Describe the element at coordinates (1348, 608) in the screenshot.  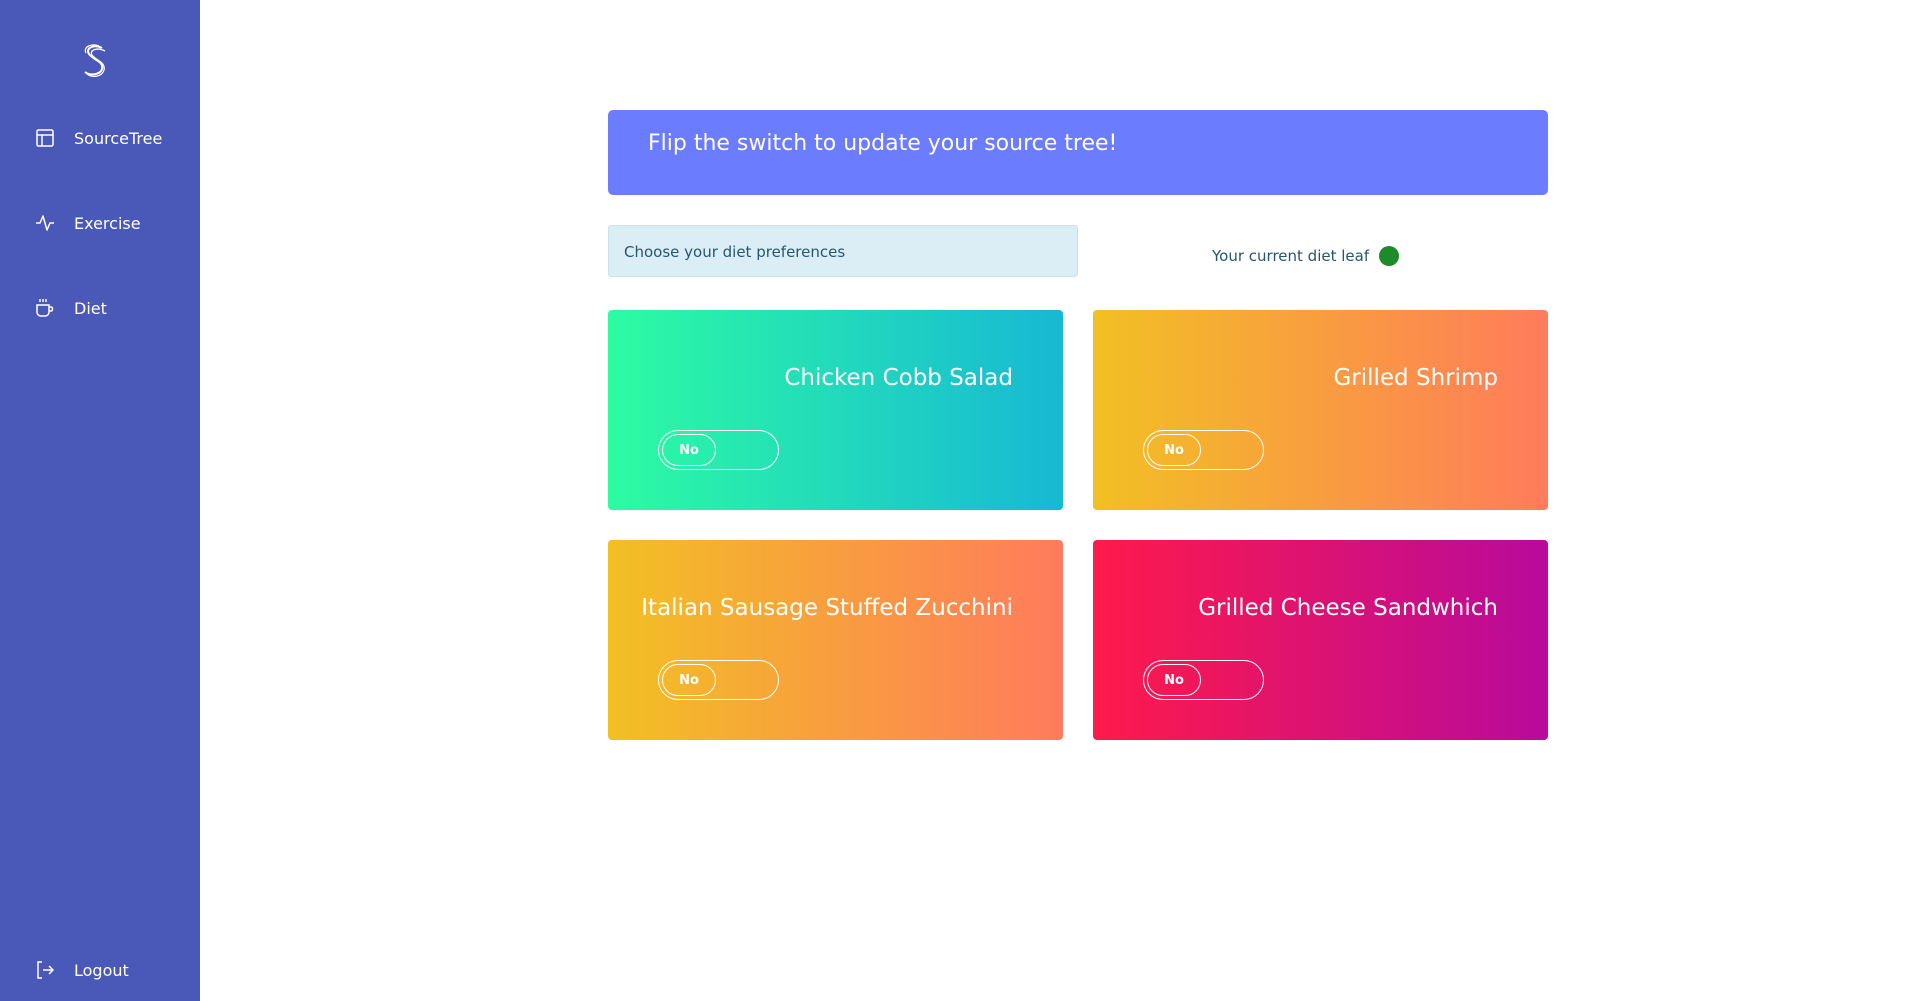
I see `diet-card-title: Grilled Cheese Sandwhich` at that location.